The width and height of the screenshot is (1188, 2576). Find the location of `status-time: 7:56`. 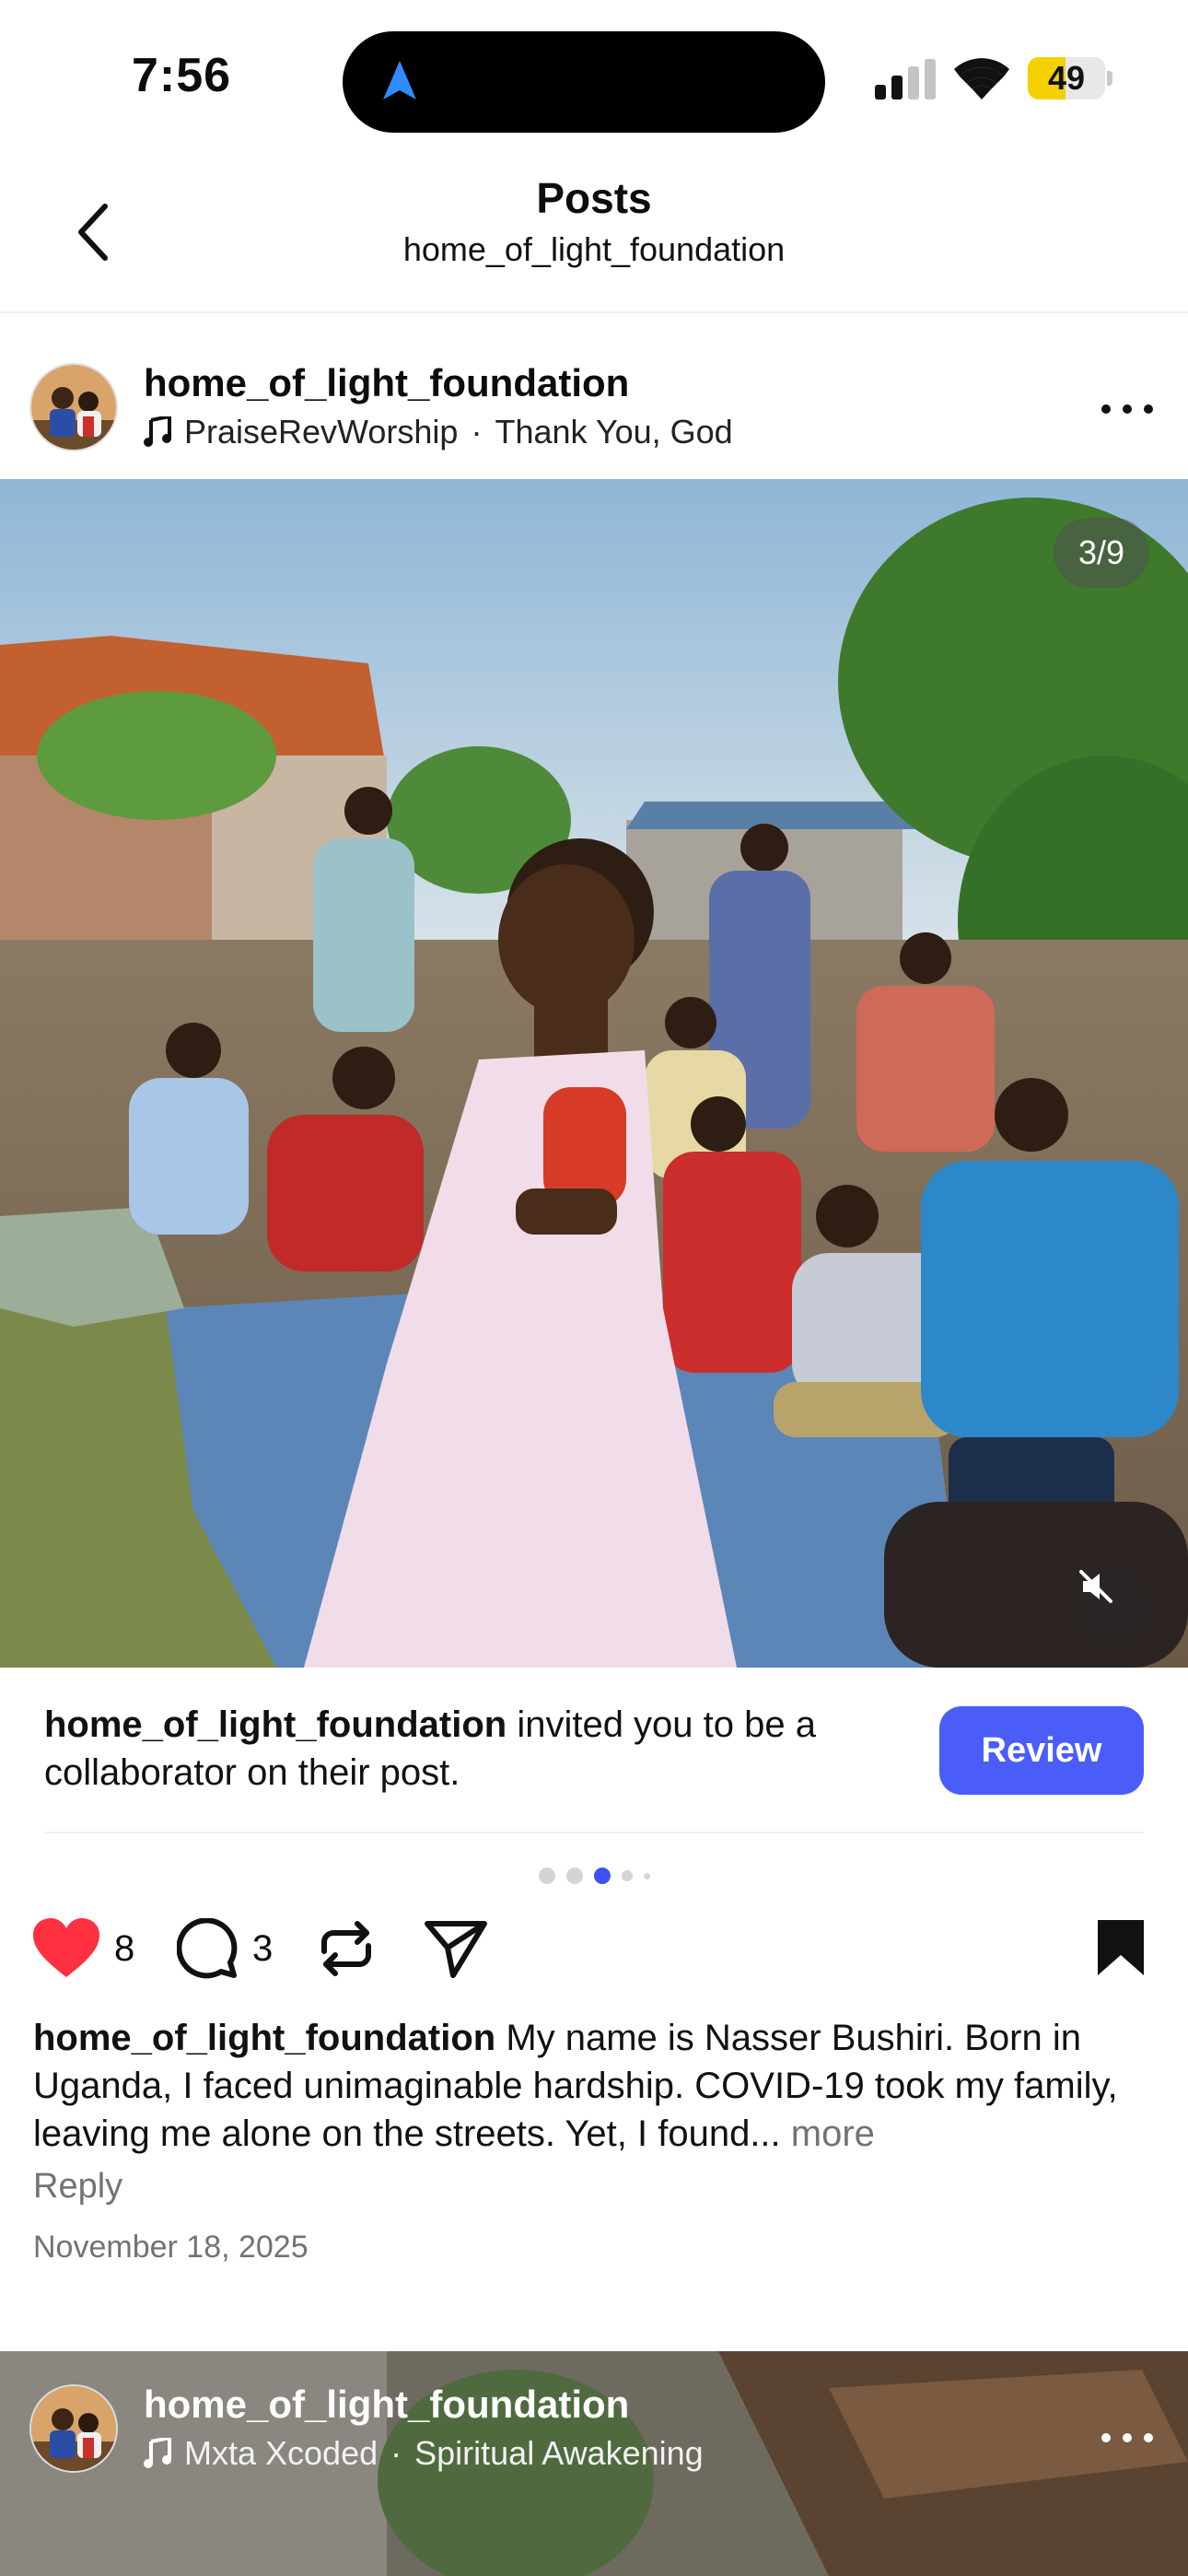

status-time: 7:56 is located at coordinates (182, 75).